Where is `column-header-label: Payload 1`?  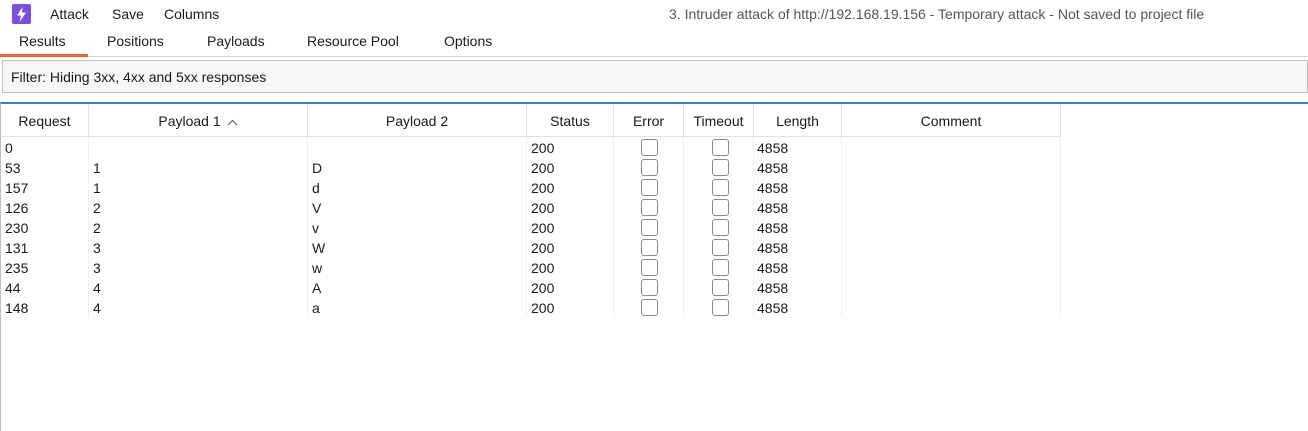 column-header-label: Payload 1 is located at coordinates (189, 120).